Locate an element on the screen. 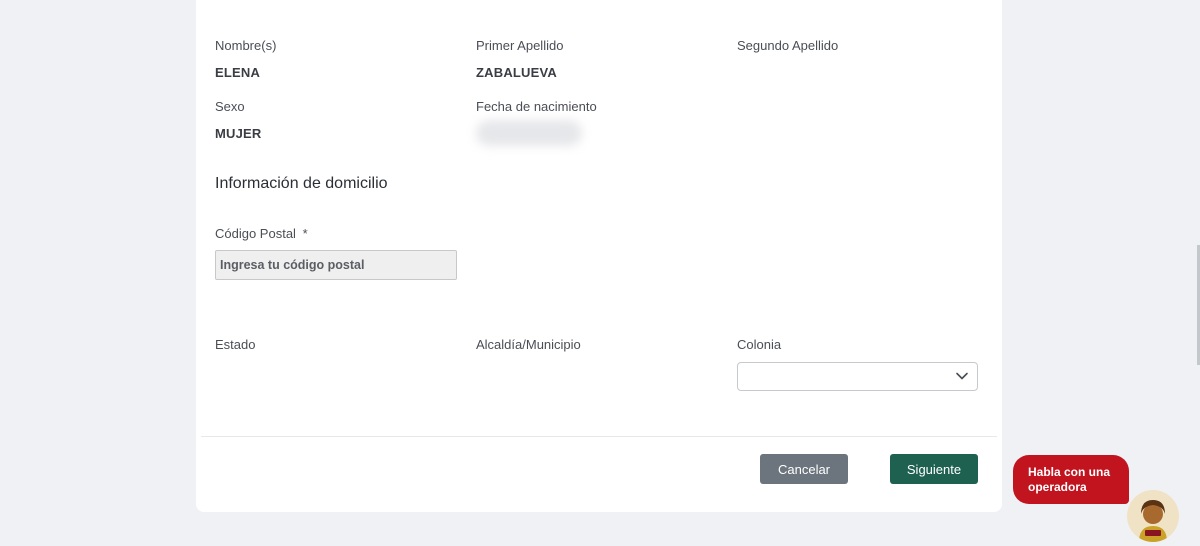  chat-bubble-line2: operadora is located at coordinates (1057, 487).